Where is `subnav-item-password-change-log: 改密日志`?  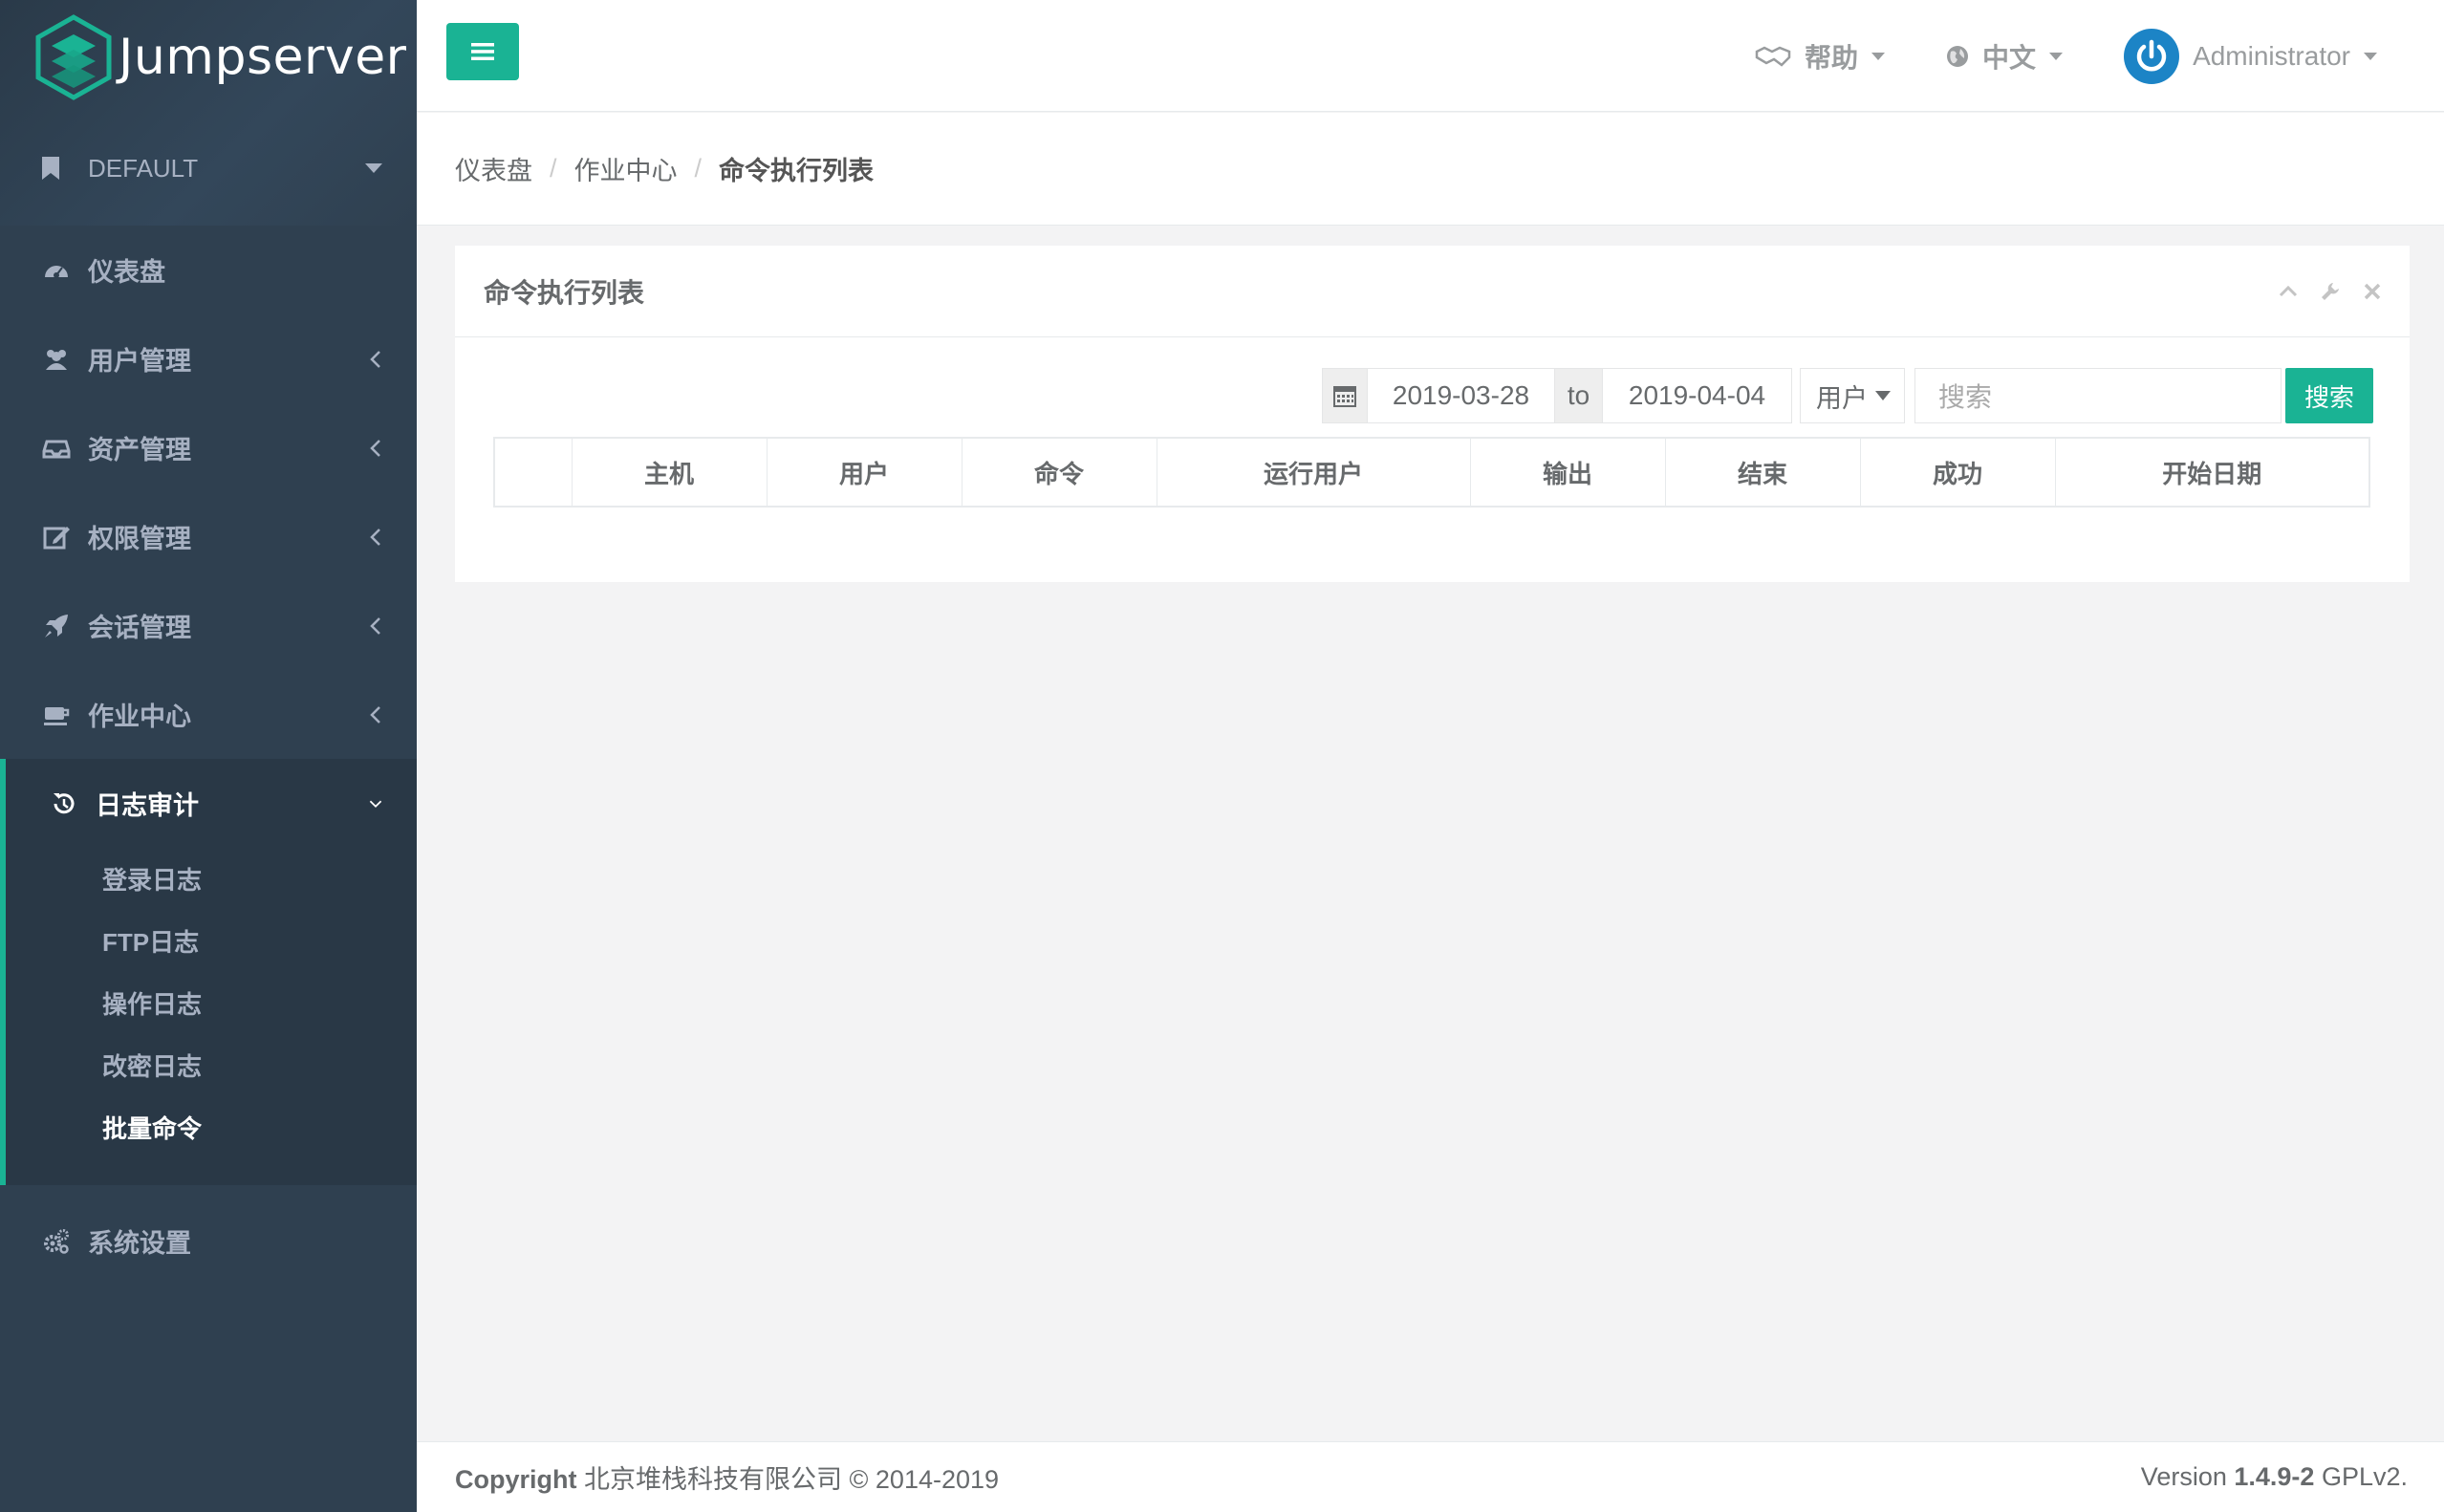
subnav-item-password-change-log: 改密日志 is located at coordinates (211, 1065).